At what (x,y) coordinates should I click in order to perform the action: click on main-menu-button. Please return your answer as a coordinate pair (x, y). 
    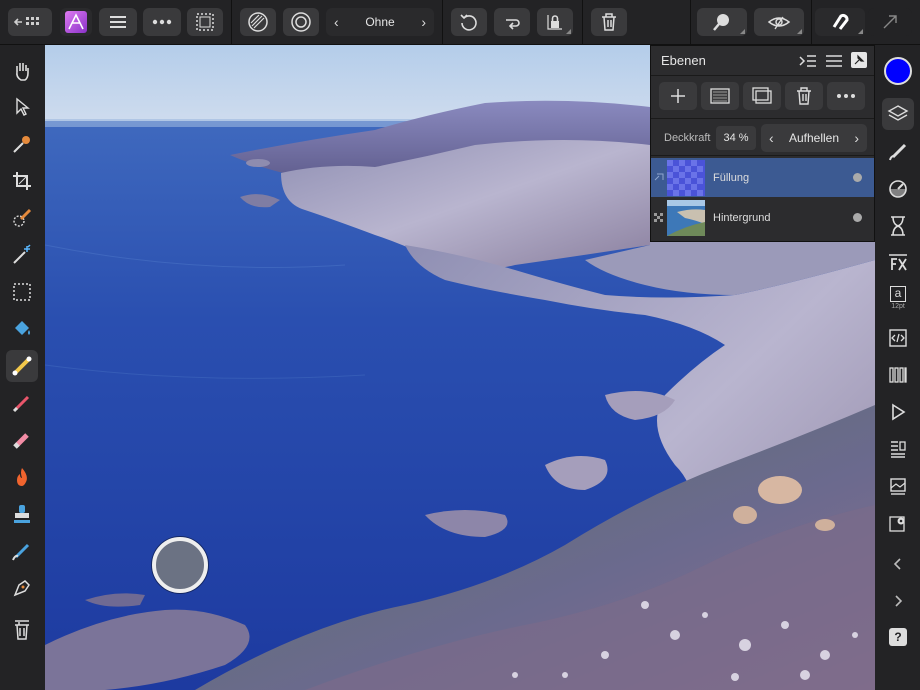
    Looking at the image, I should click on (118, 22).